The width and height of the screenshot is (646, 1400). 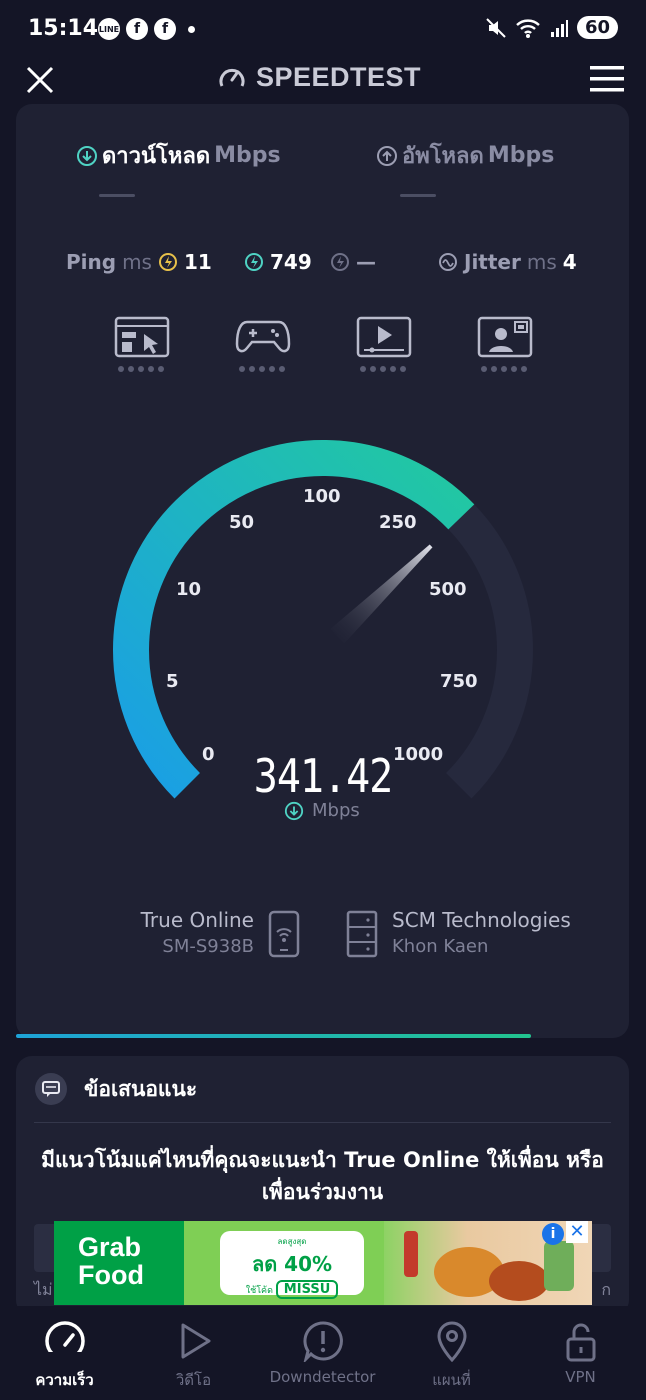 What do you see at coordinates (172, 681) in the screenshot?
I see `gauge-tick: 5` at bounding box center [172, 681].